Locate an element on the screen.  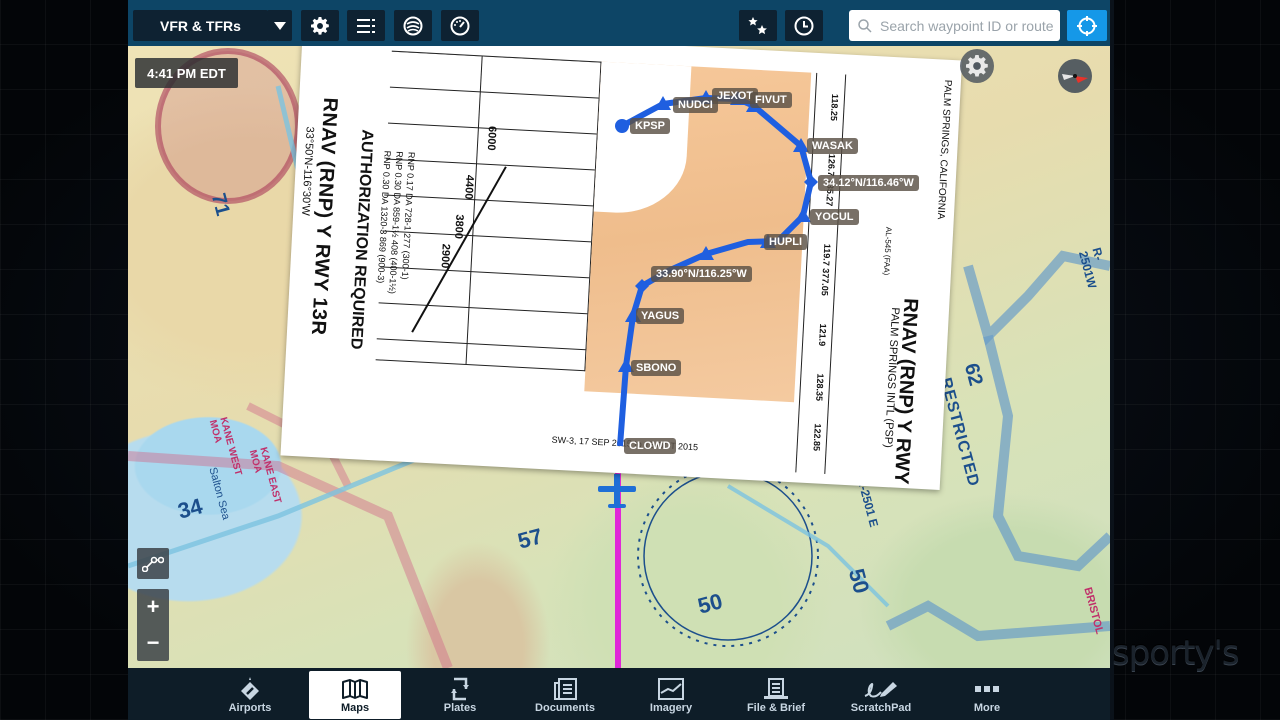
waypoint-marker-kpsp is located at coordinates (622, 126).